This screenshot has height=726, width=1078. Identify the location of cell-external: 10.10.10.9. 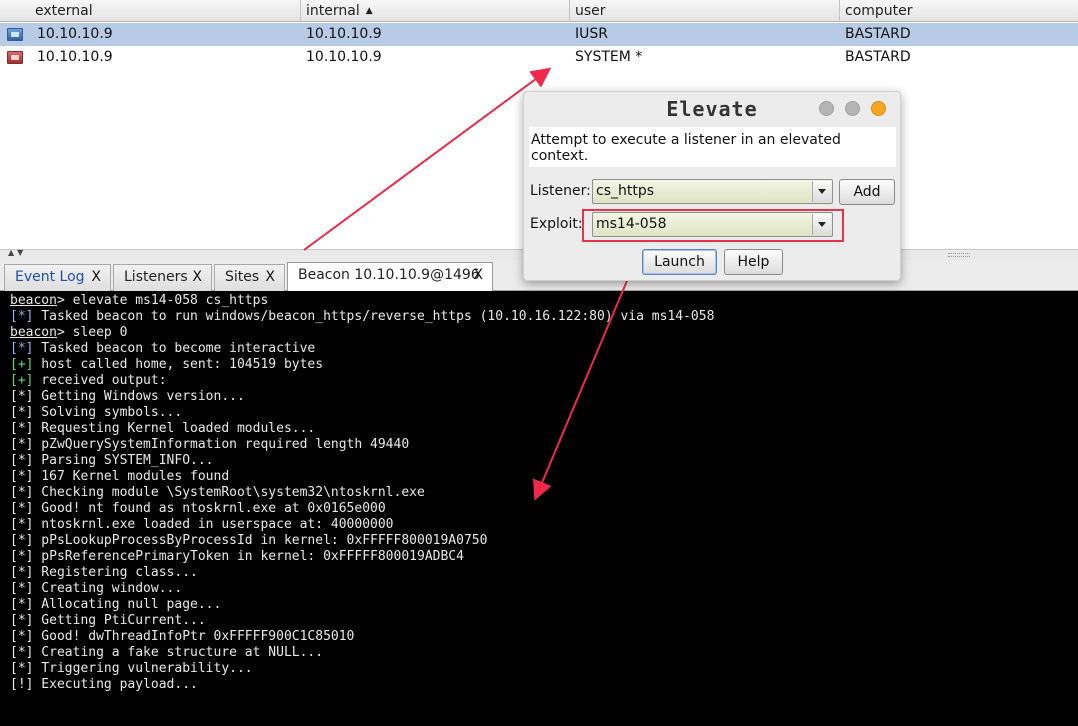
(75, 34).